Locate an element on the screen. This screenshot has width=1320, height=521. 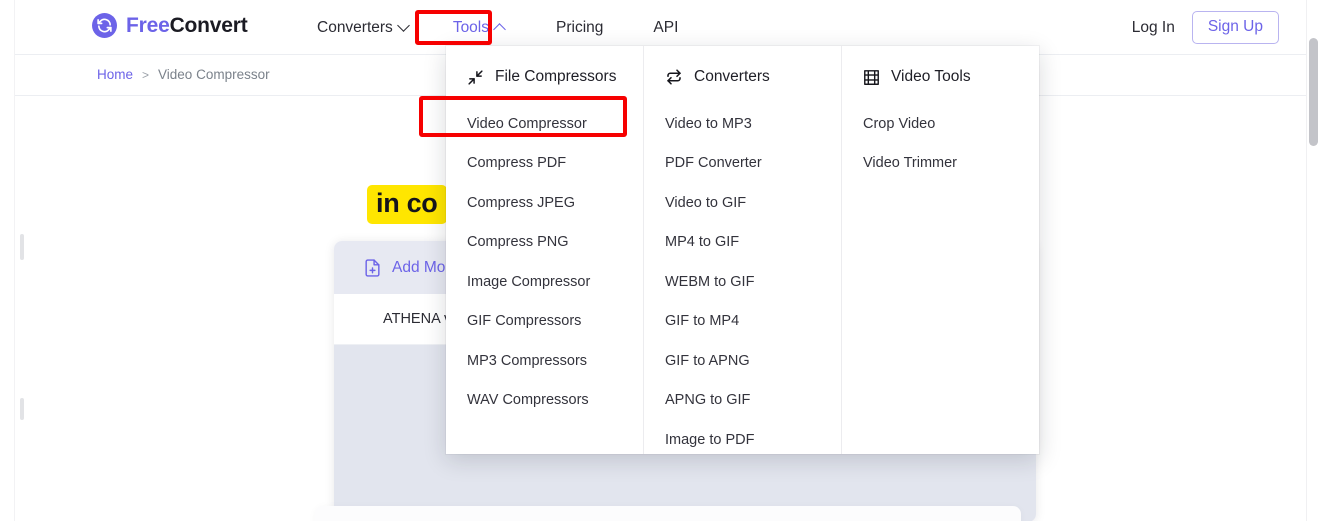
page-title: in co is located at coordinates (407, 204).